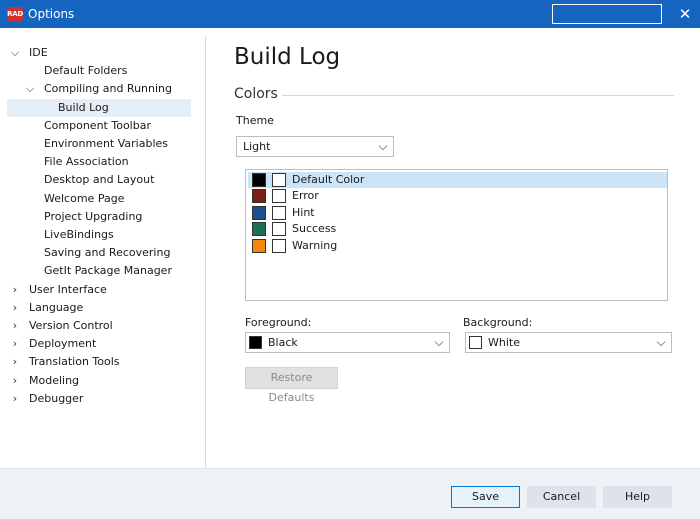 The image size is (700, 519). I want to click on color-list-item: Default Color, so click(457, 180).